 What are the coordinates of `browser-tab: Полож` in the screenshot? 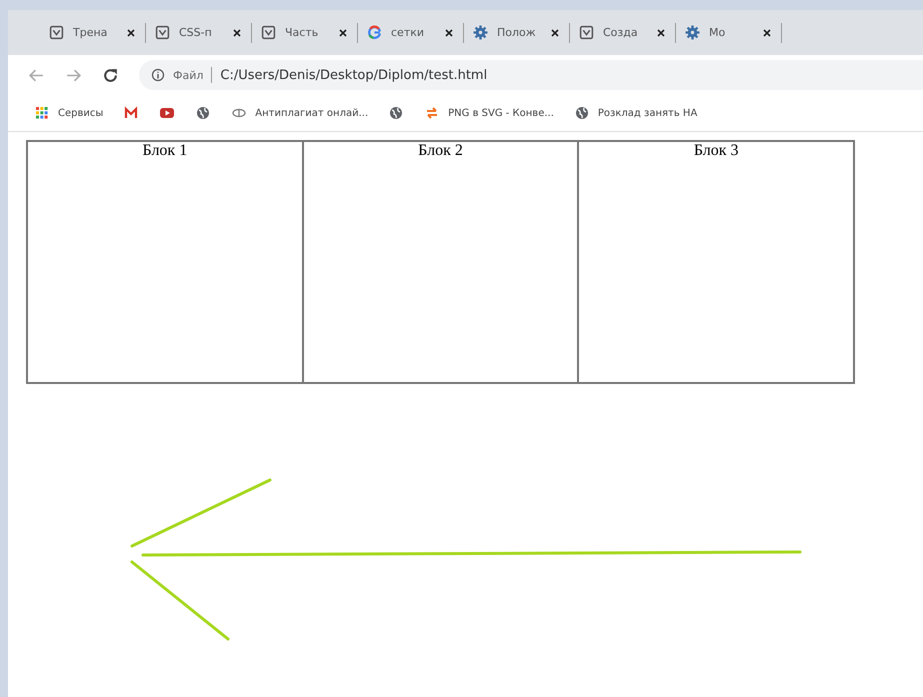 It's located at (517, 32).